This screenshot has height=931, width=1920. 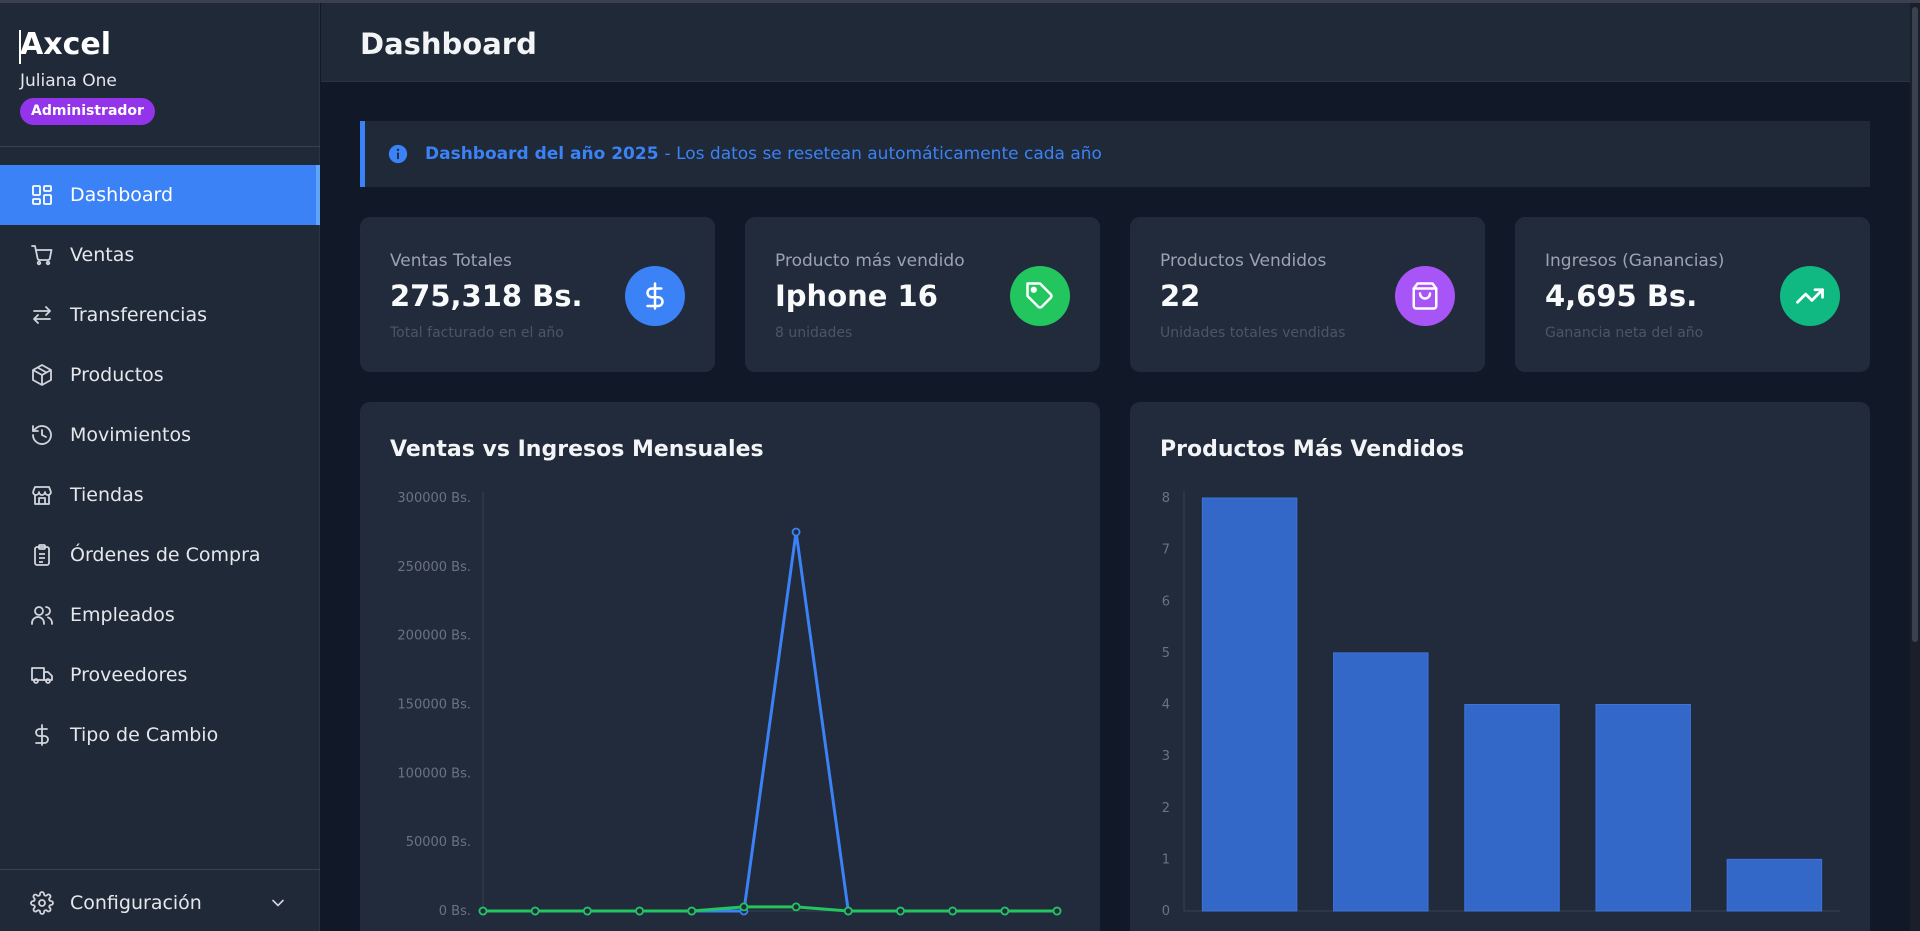 I want to click on gear-icon, so click(x=42, y=903).